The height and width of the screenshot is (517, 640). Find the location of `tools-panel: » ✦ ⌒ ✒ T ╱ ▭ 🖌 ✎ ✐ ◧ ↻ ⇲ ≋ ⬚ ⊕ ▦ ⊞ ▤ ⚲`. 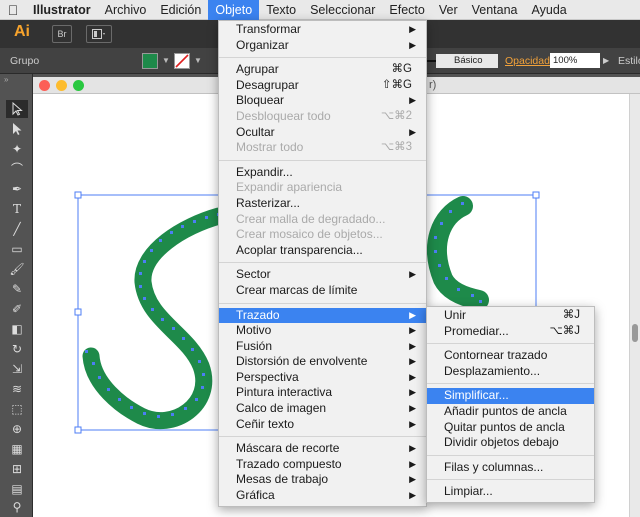

tools-panel: » ✦ ⌒ ✒ T ╱ ▭ 🖌 ✎ ✐ ◧ ↻ ⇲ ≋ ⬚ ⊕ ▦ ⊞ ▤ ⚲ is located at coordinates (16, 295).